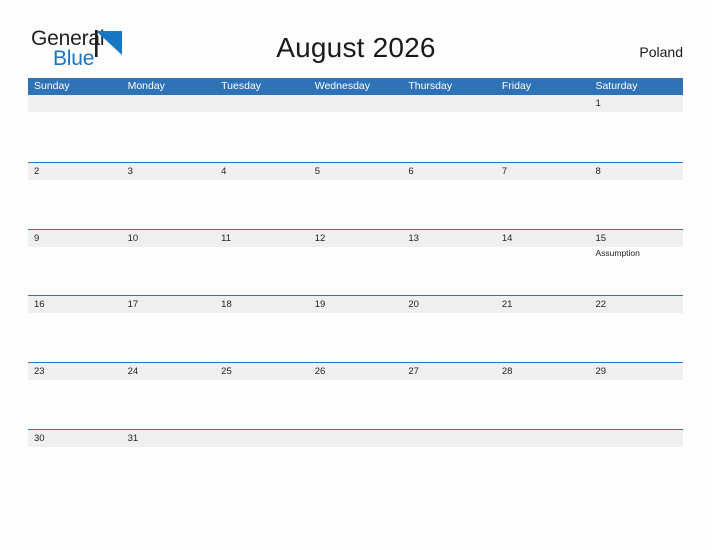 The height and width of the screenshot is (550, 712). I want to click on calendar-week-row: 2 3 4 5 6 7 8, so click(355, 195).